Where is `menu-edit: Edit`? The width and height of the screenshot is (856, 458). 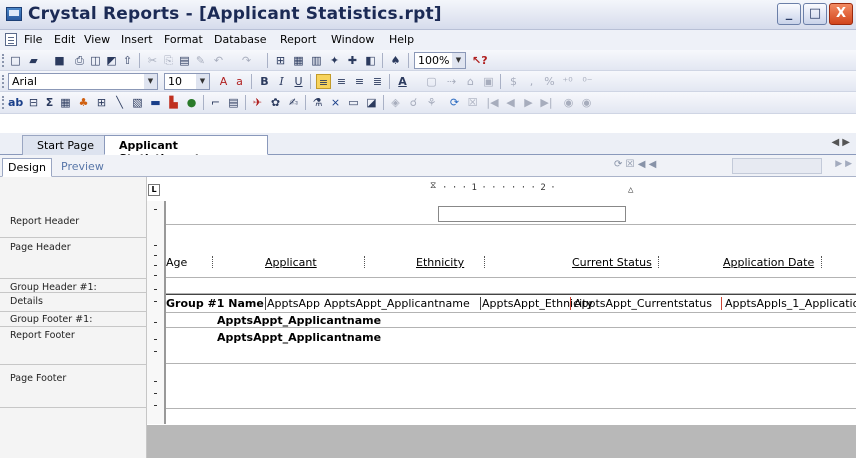 menu-edit: Edit is located at coordinates (64, 39).